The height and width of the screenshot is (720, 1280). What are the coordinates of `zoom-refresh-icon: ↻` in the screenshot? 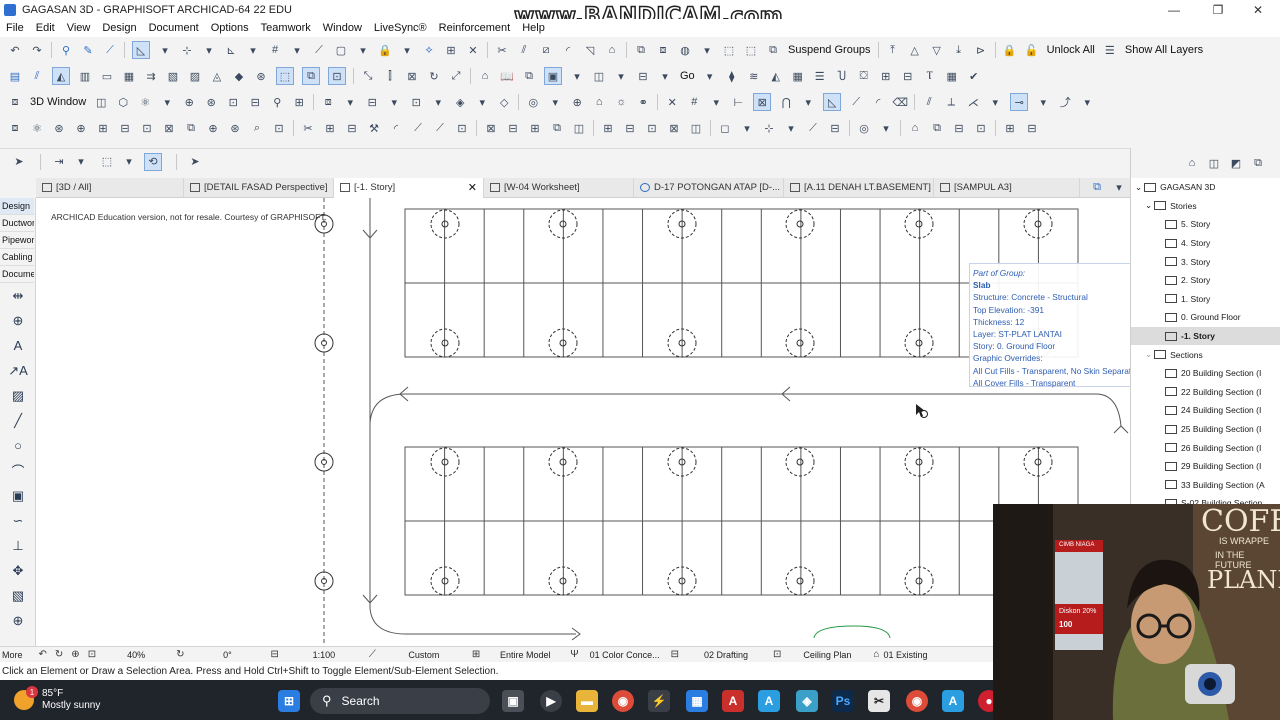 It's located at (59, 654).